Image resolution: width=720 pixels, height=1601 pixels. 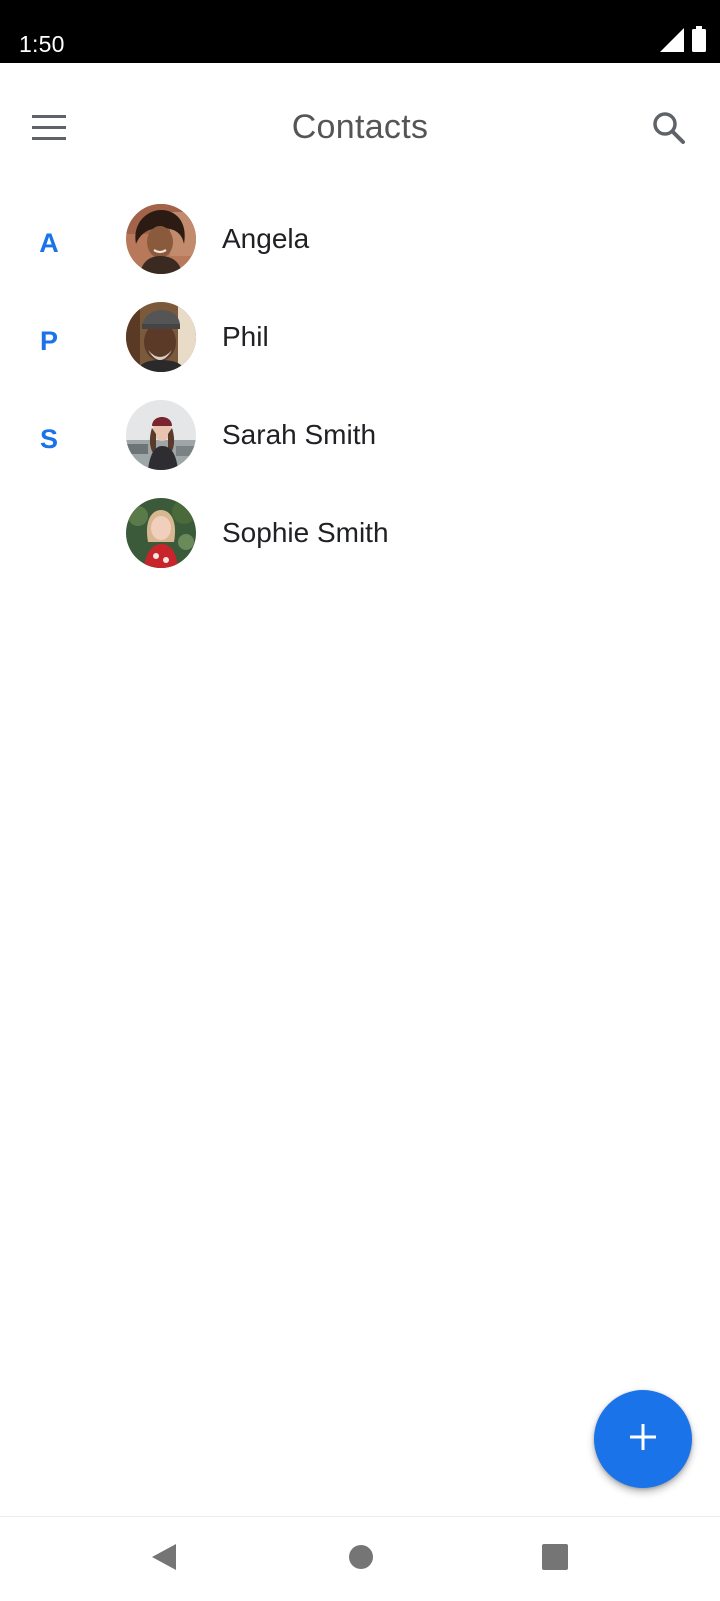 What do you see at coordinates (299, 434) in the screenshot?
I see `contact-name: Sarah Smith` at bounding box center [299, 434].